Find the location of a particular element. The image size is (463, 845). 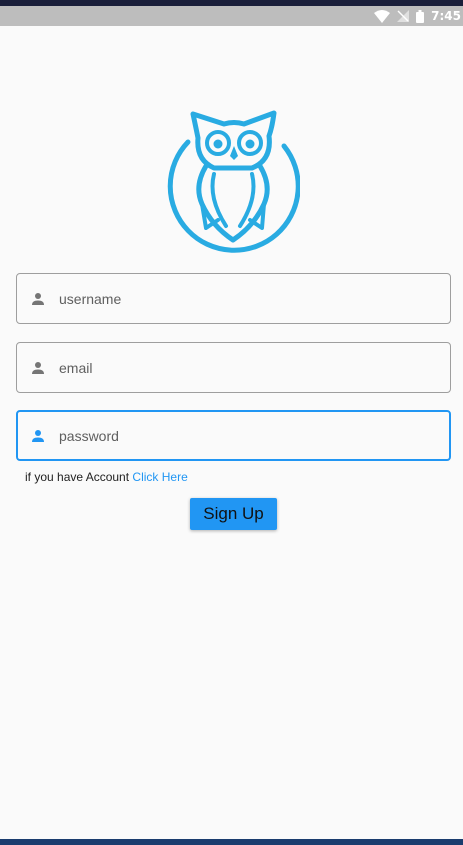

account-prompt: if you have Account Click Here is located at coordinates (106, 477).